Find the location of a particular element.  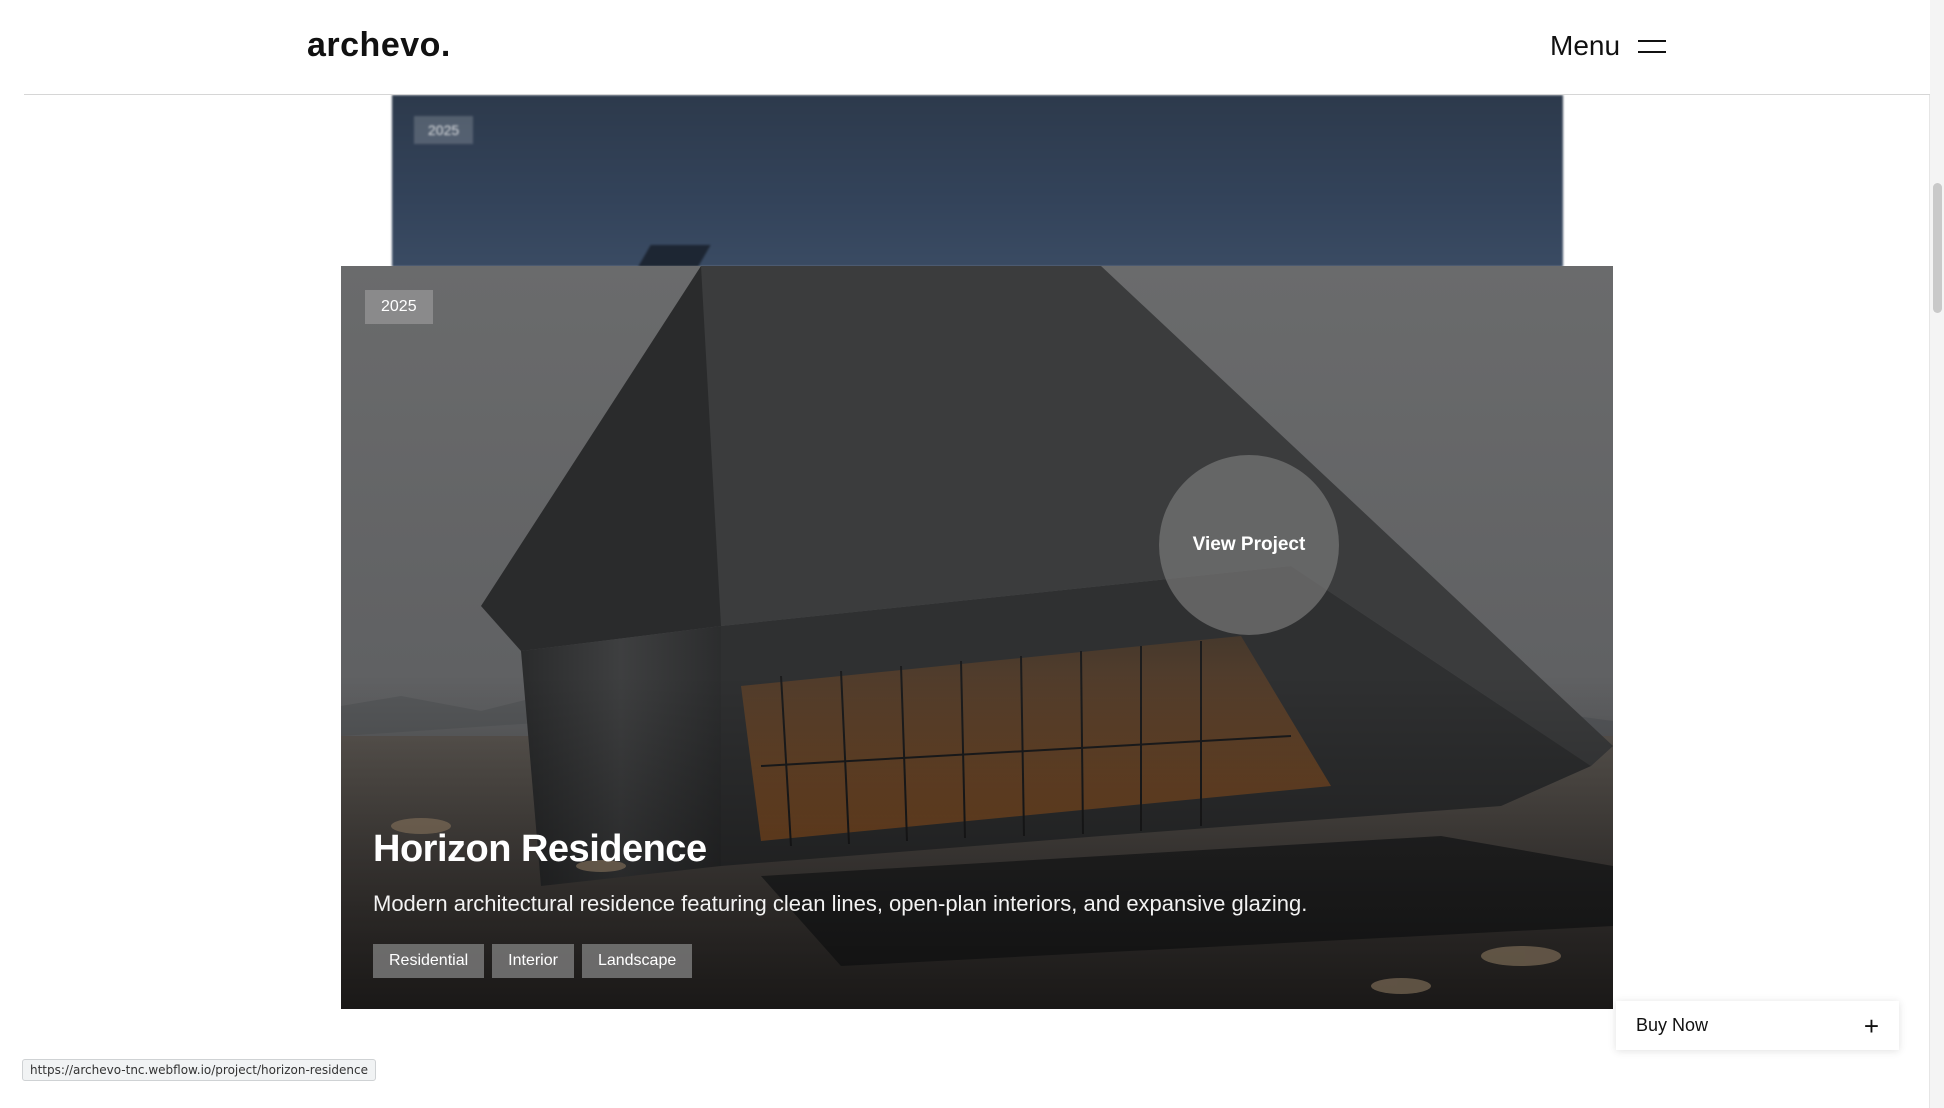

tag-interior: Interior is located at coordinates (533, 961).